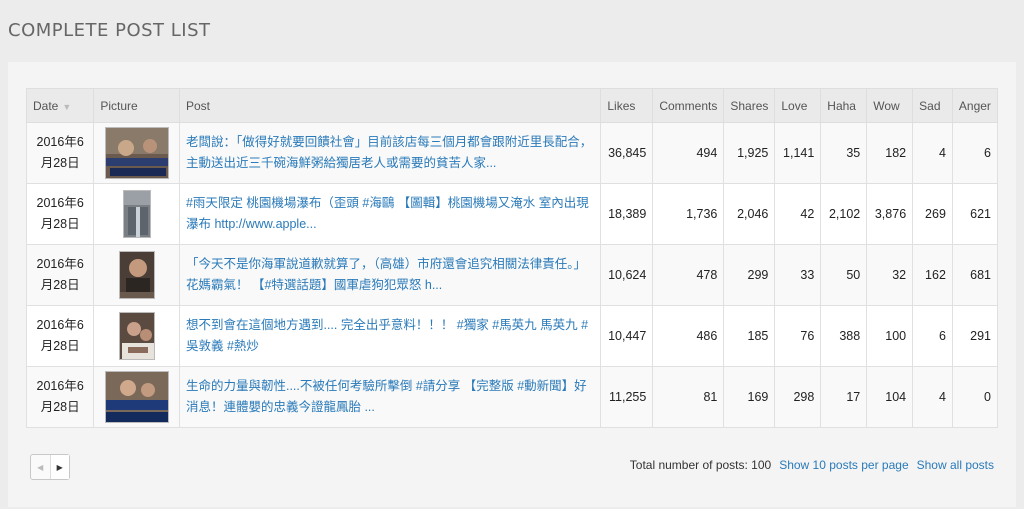  Describe the element at coordinates (749, 214) in the screenshot. I see `shares-cell: 2,046` at that location.